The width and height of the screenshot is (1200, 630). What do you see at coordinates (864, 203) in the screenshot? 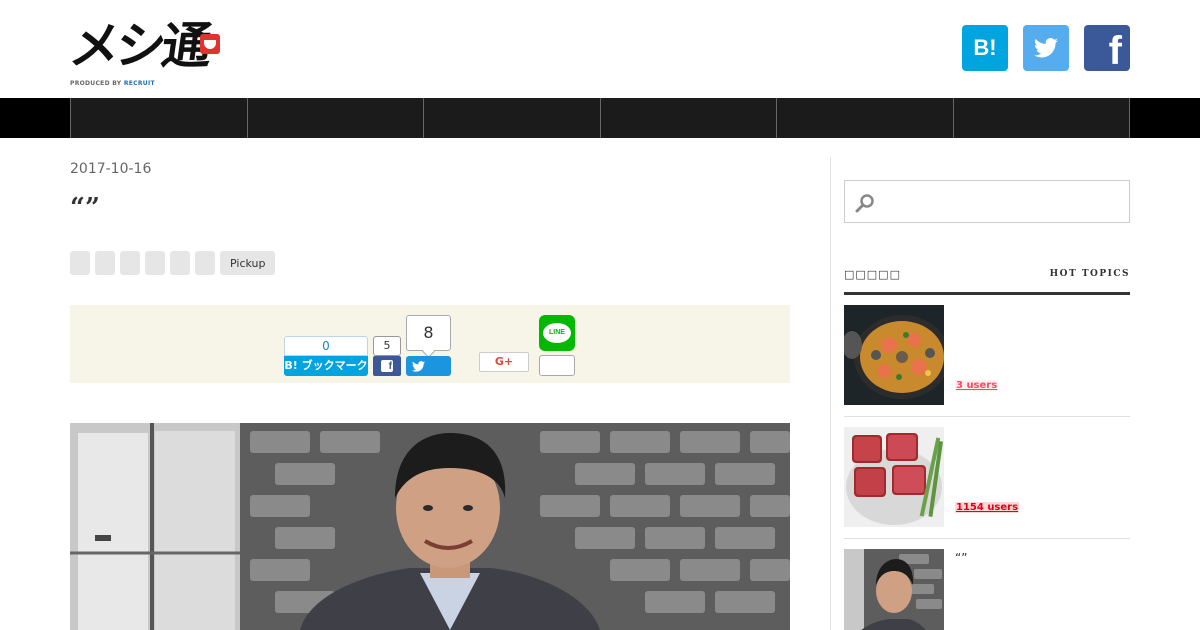
I see `search-icon` at bounding box center [864, 203].